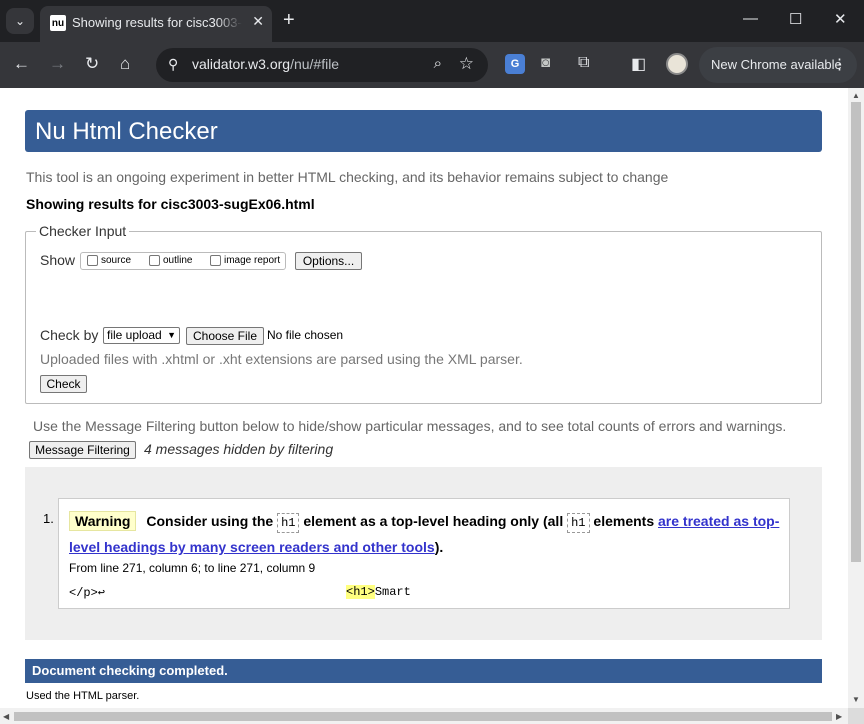 The image size is (864, 724). I want to click on scroll-up-icon: ▲, so click(856, 95).